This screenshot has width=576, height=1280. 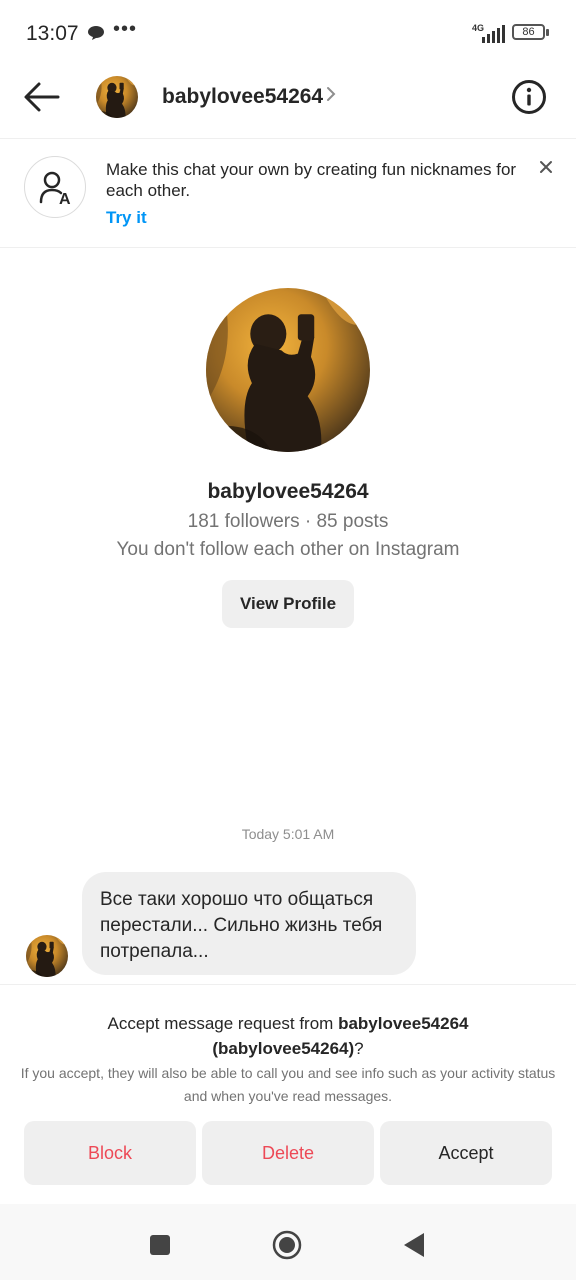 What do you see at coordinates (96, 33) in the screenshot?
I see `notification-bubble-icon` at bounding box center [96, 33].